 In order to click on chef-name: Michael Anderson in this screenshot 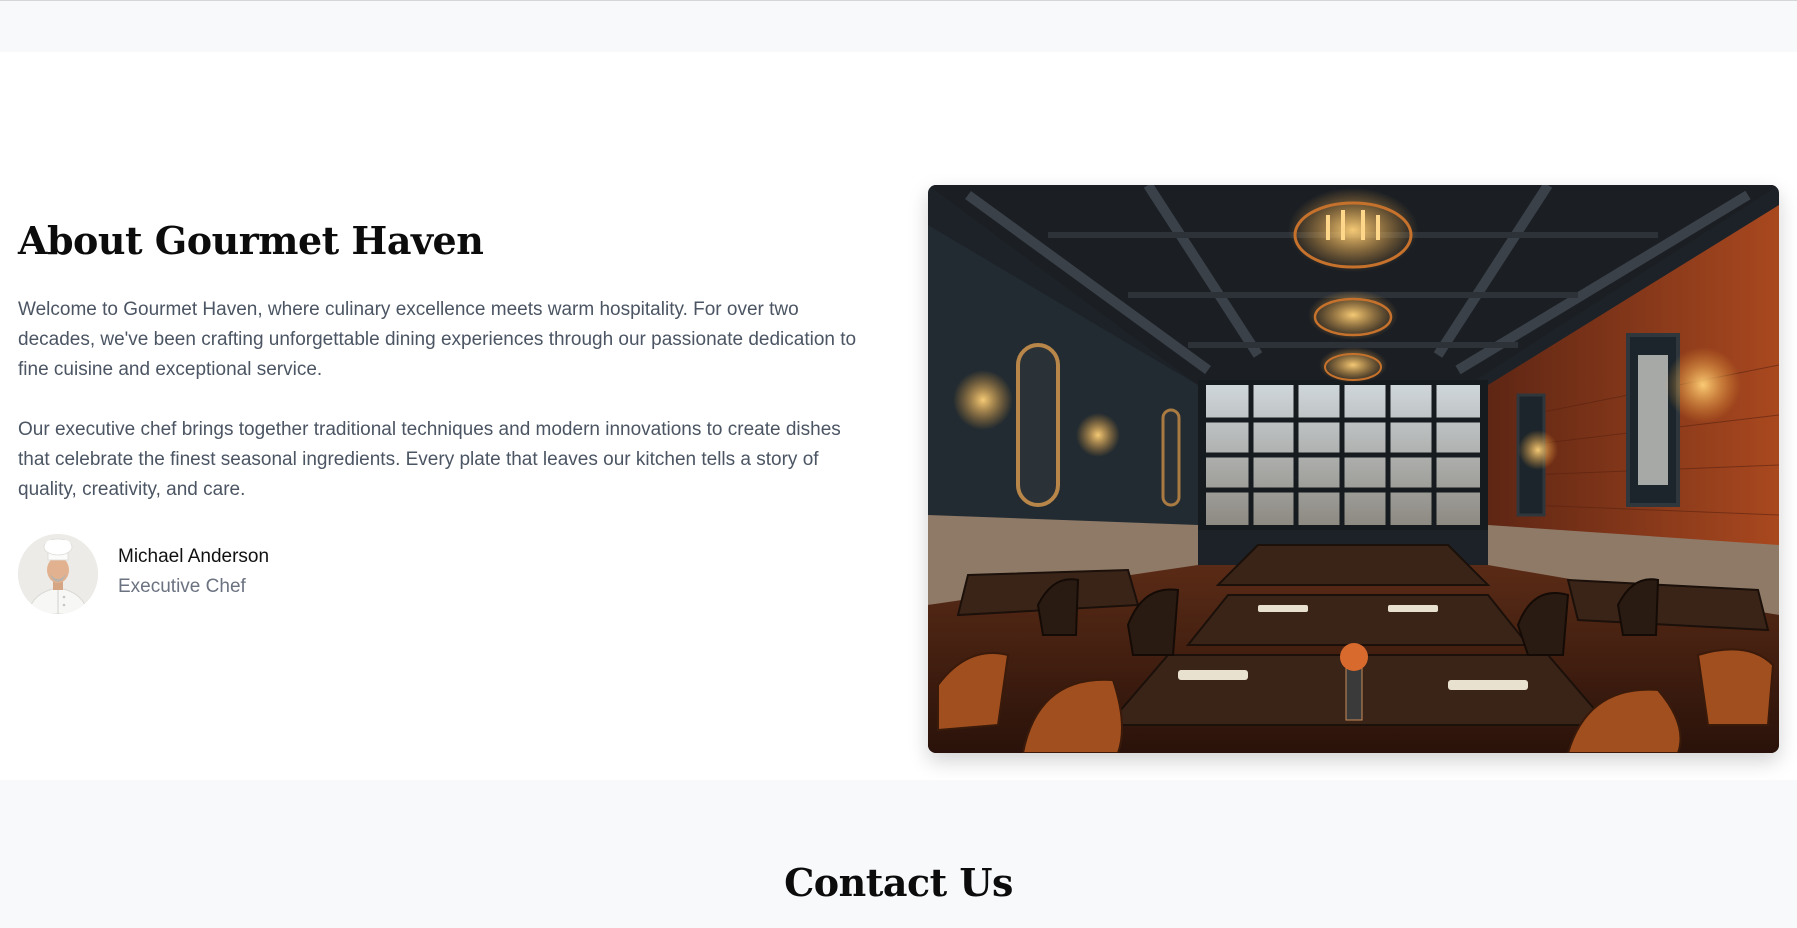, I will do `click(194, 556)`.